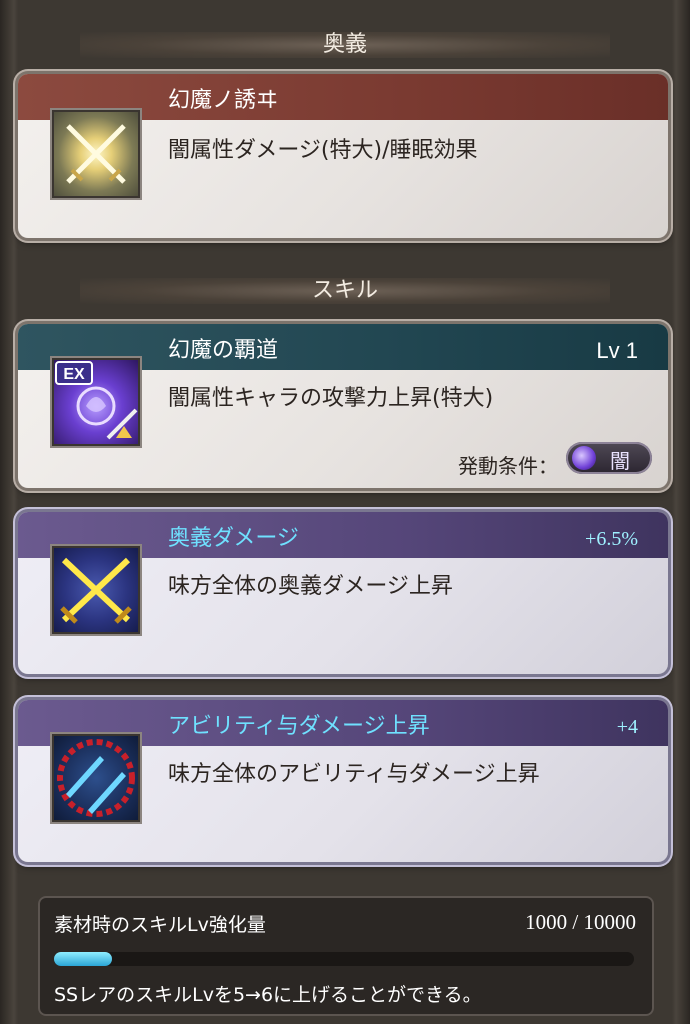  I want to click on activation-condition-badge: 闇, so click(609, 458).